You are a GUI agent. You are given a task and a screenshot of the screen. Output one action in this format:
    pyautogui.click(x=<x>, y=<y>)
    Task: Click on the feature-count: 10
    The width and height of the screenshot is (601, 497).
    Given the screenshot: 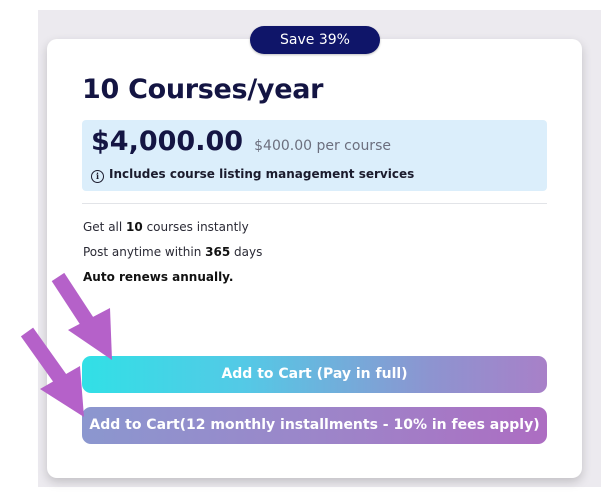 What is the action you would take?
    pyautogui.click(x=134, y=227)
    